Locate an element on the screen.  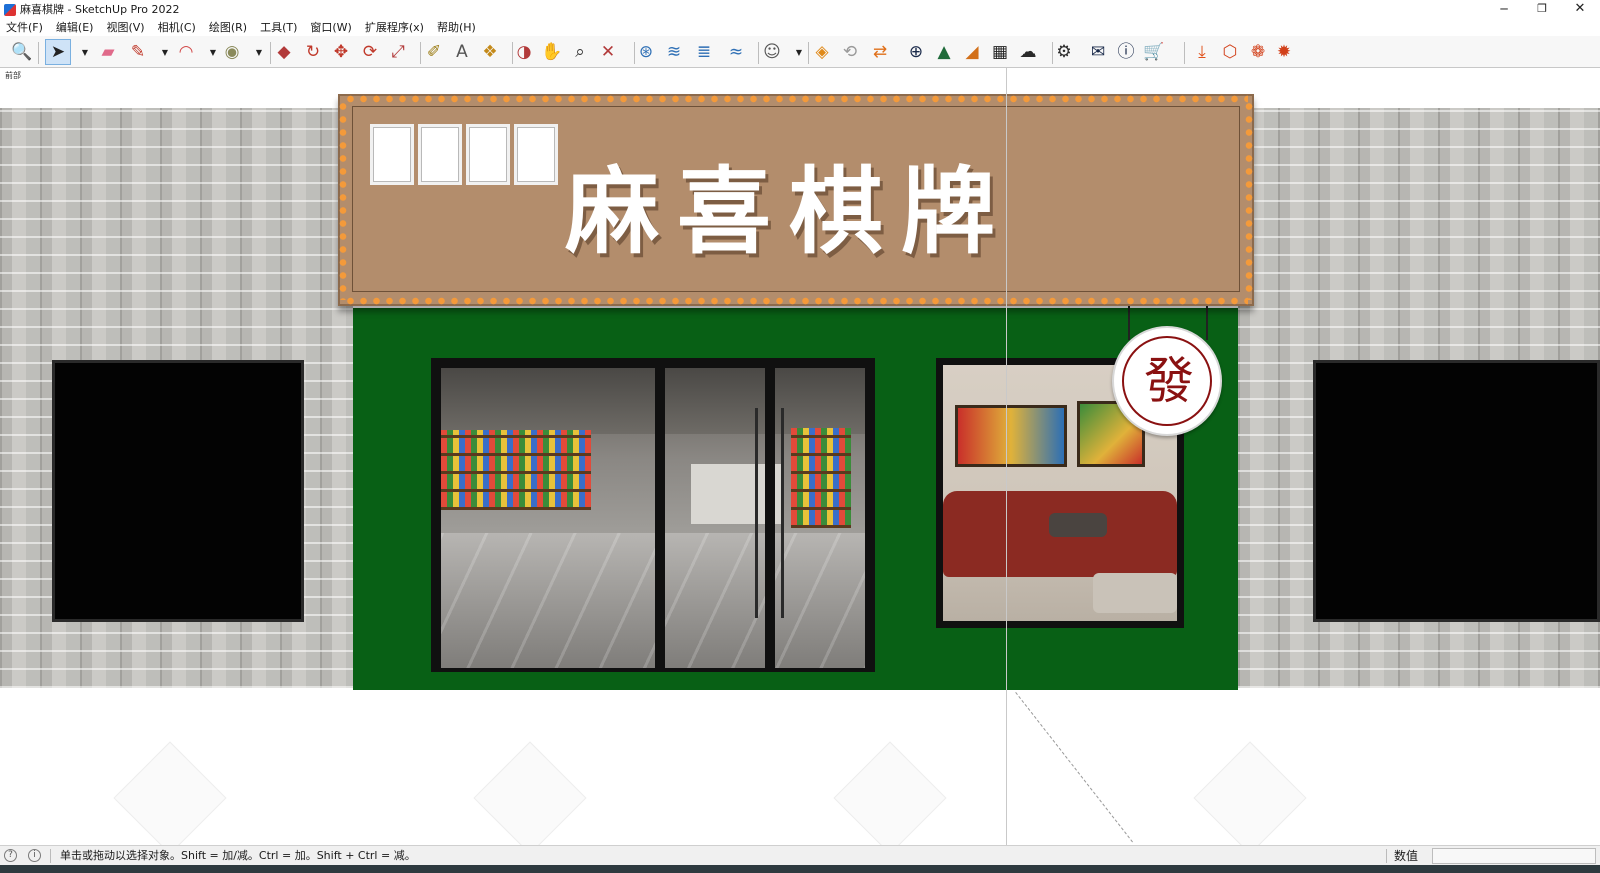
info-icon: i is located at coordinates (34, 855).